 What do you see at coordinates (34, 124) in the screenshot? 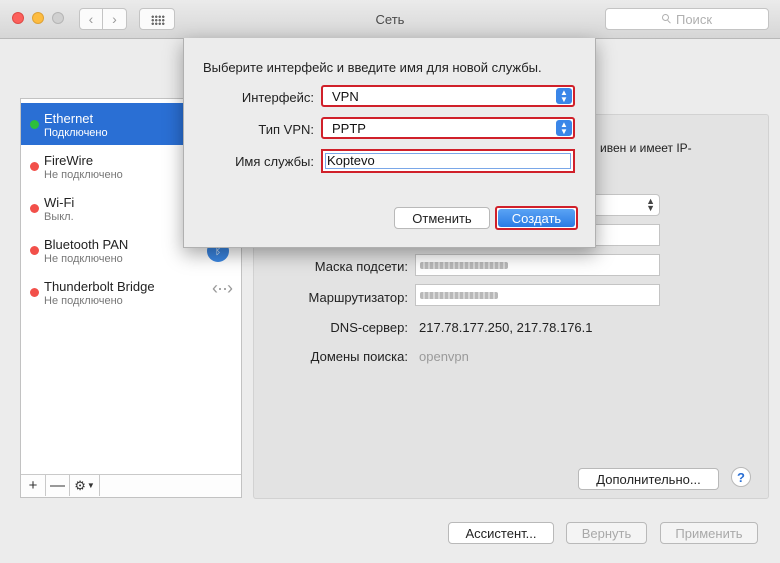
I see `status-dot-green` at bounding box center [34, 124].